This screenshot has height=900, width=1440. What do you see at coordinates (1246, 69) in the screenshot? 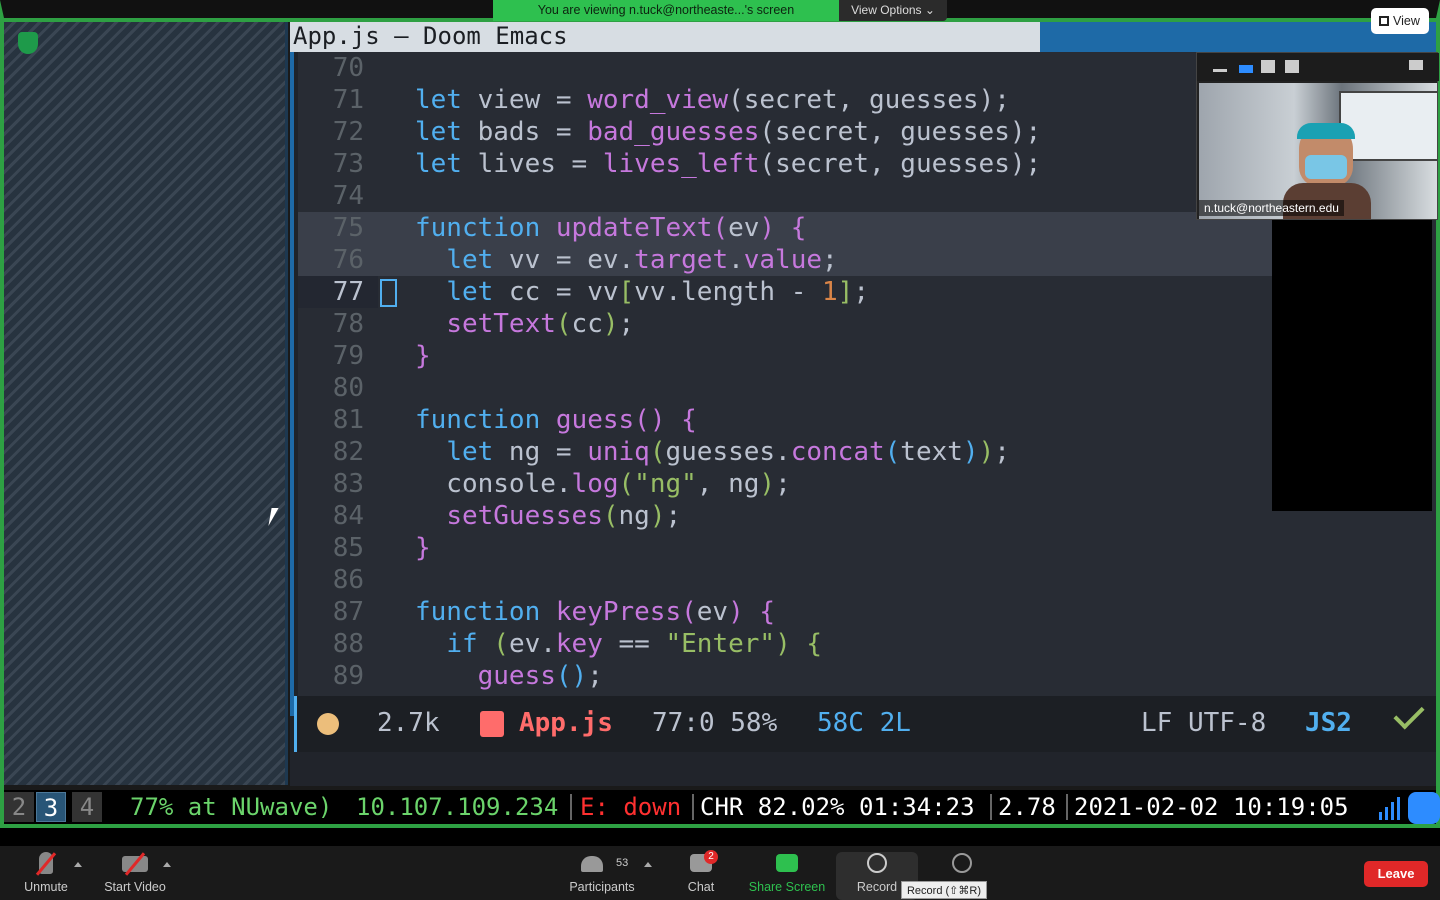
I see `speaker-view-icon` at bounding box center [1246, 69].